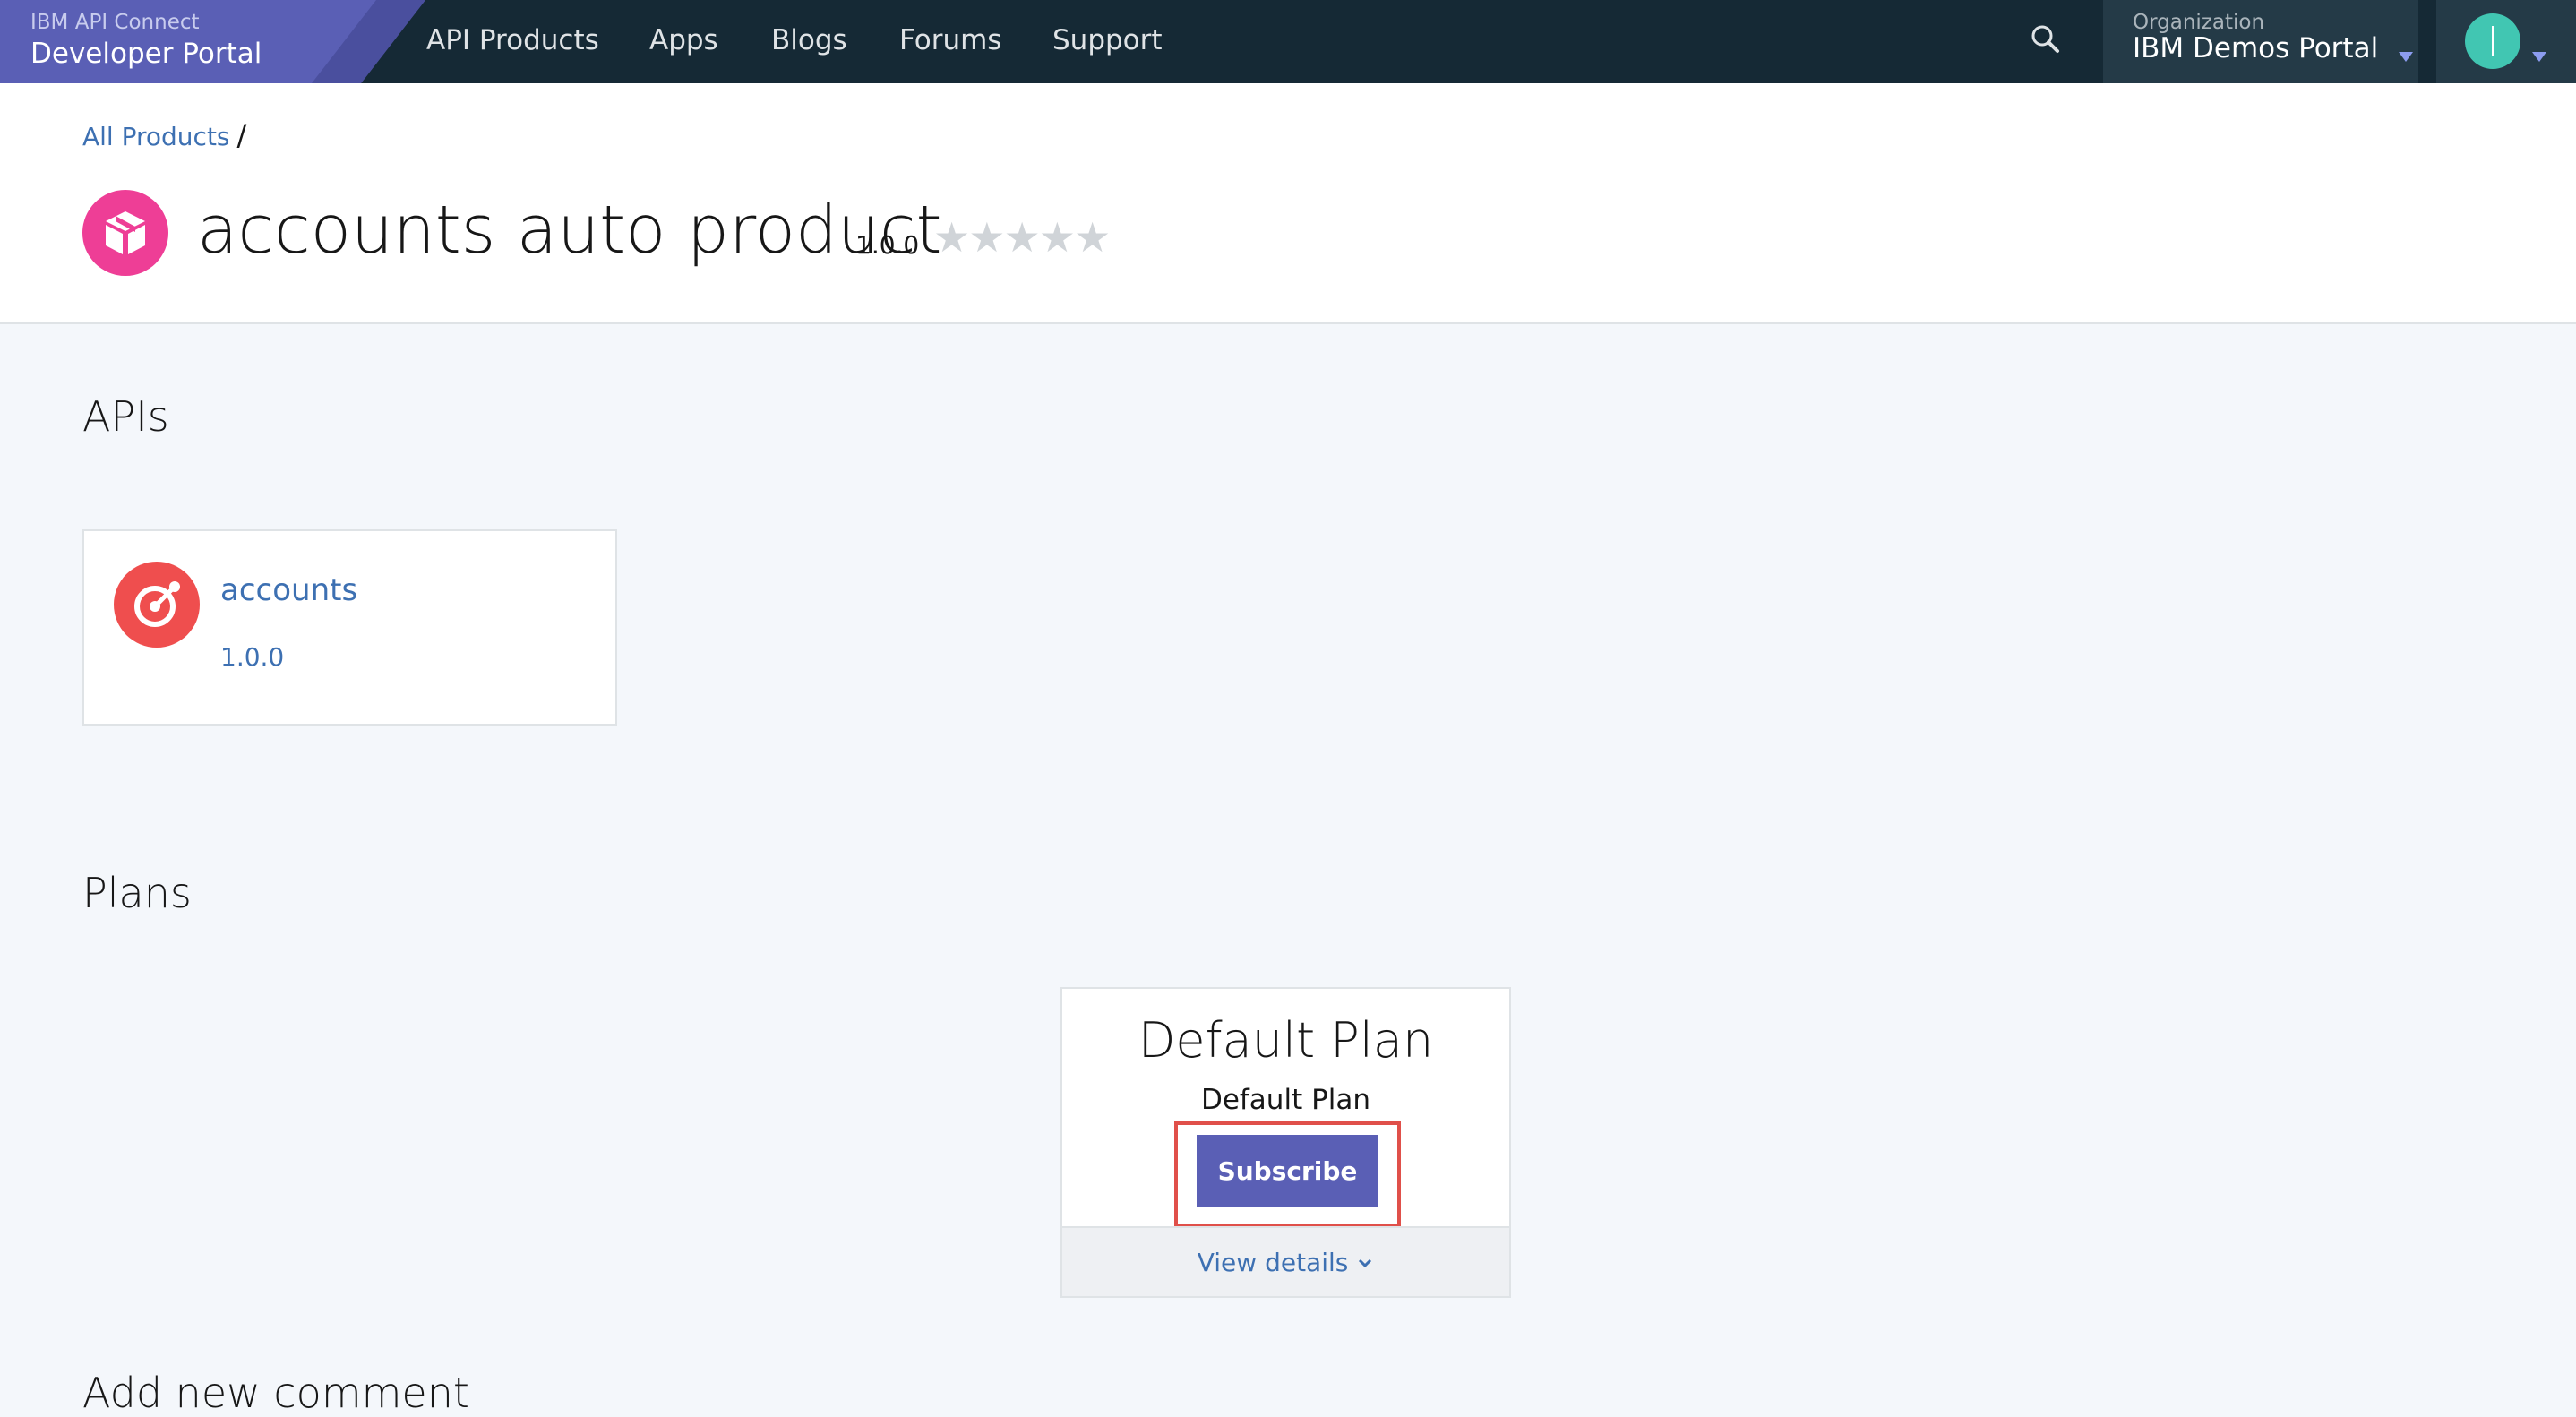 The image size is (2576, 1417). Describe the element at coordinates (1287, 1171) in the screenshot. I see `subscribe-button: Subscribe` at that location.